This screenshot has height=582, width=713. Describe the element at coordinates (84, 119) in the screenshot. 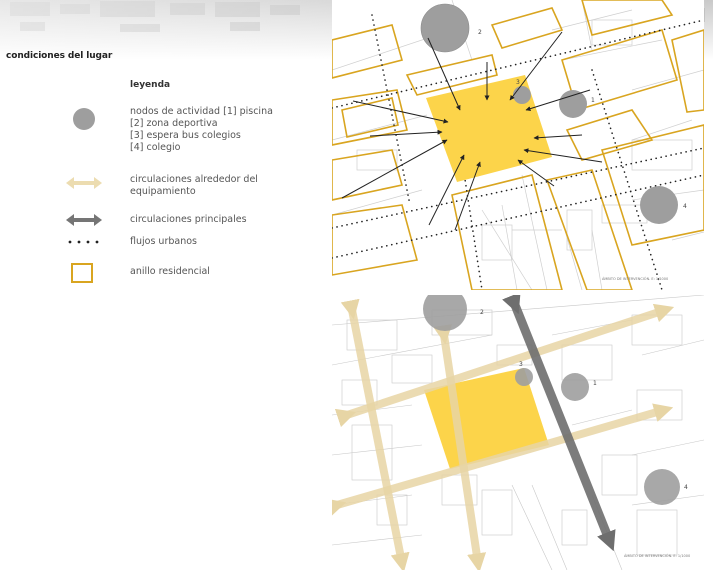

I see `activity-node-symbol` at that location.